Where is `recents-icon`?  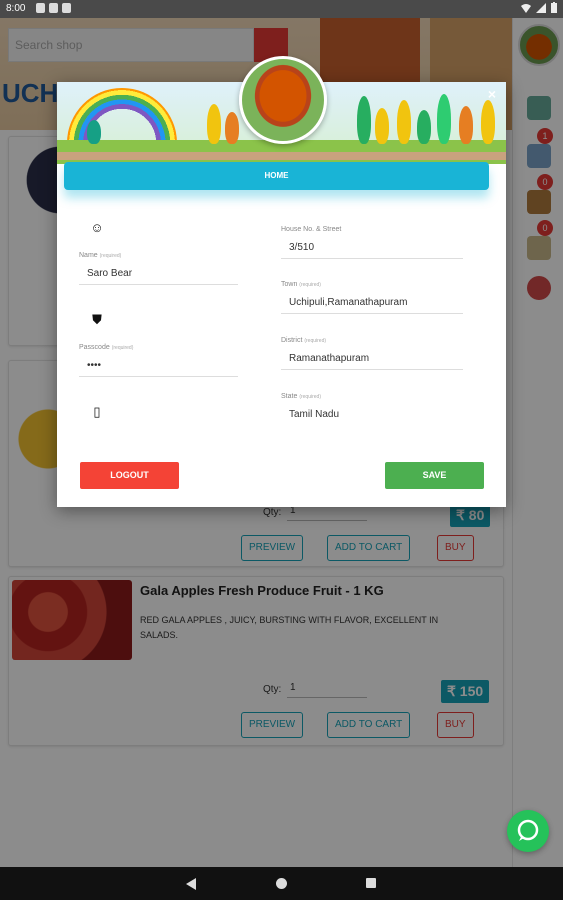
recents-icon is located at coordinates (371, 883).